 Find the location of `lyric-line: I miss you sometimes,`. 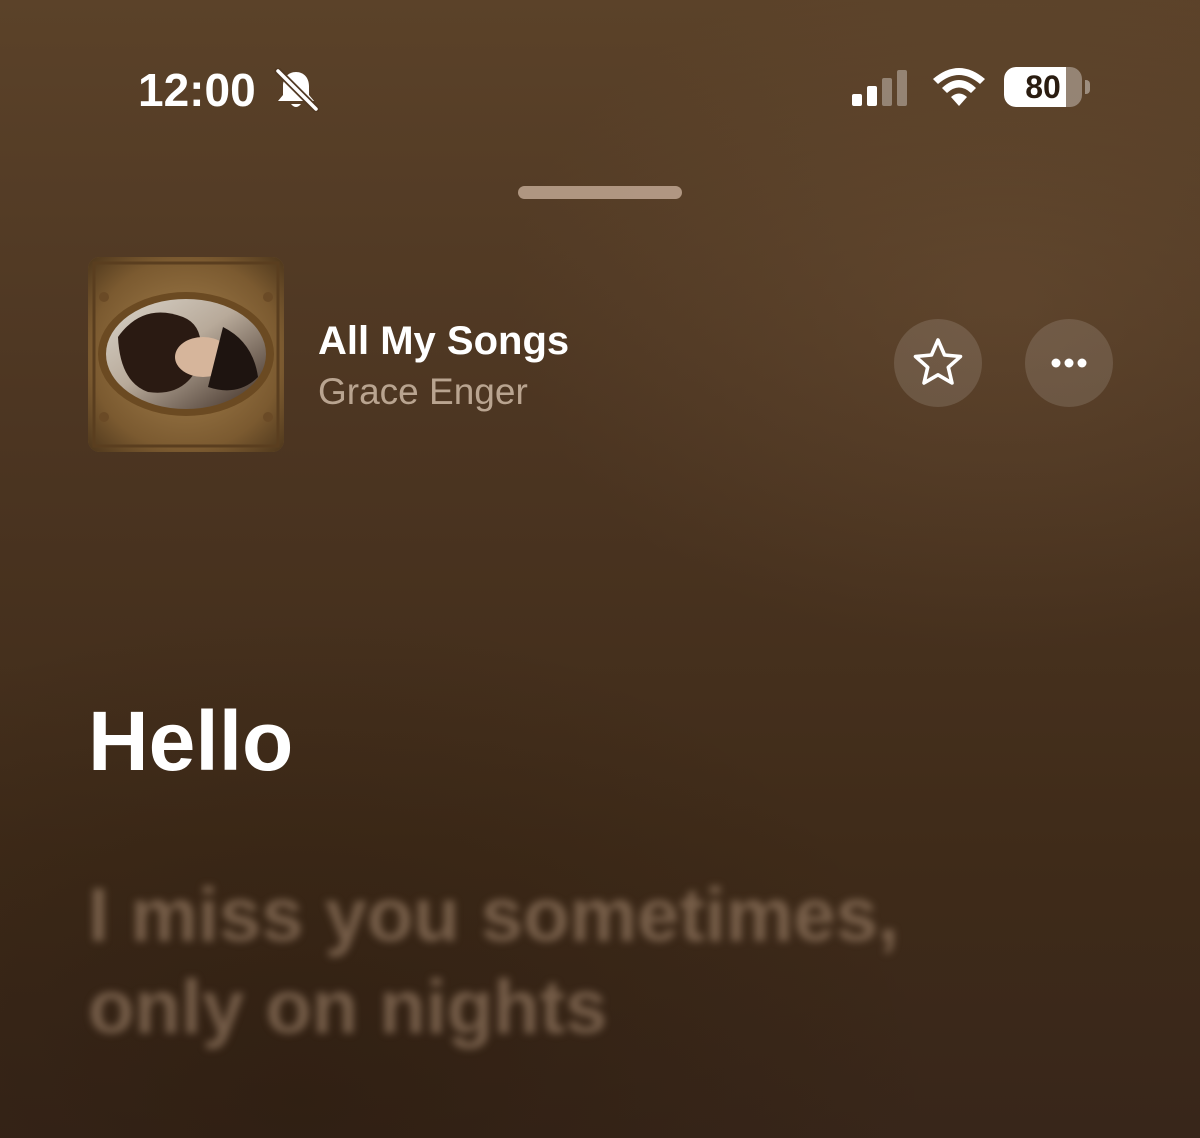

lyric-line: I miss you sometimes, is located at coordinates (493, 915).